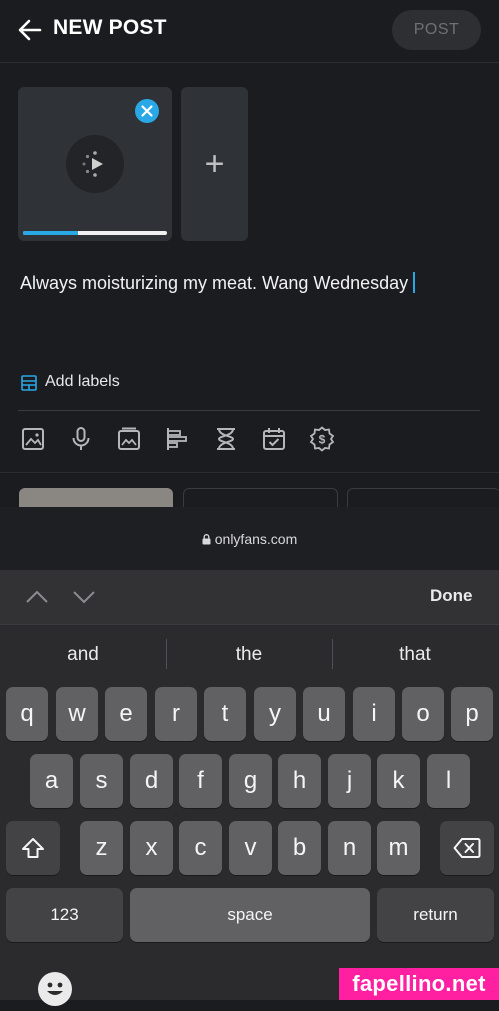 This screenshot has height=1011, width=499. Describe the element at coordinates (206, 538) in the screenshot. I see `lock-icon` at that location.